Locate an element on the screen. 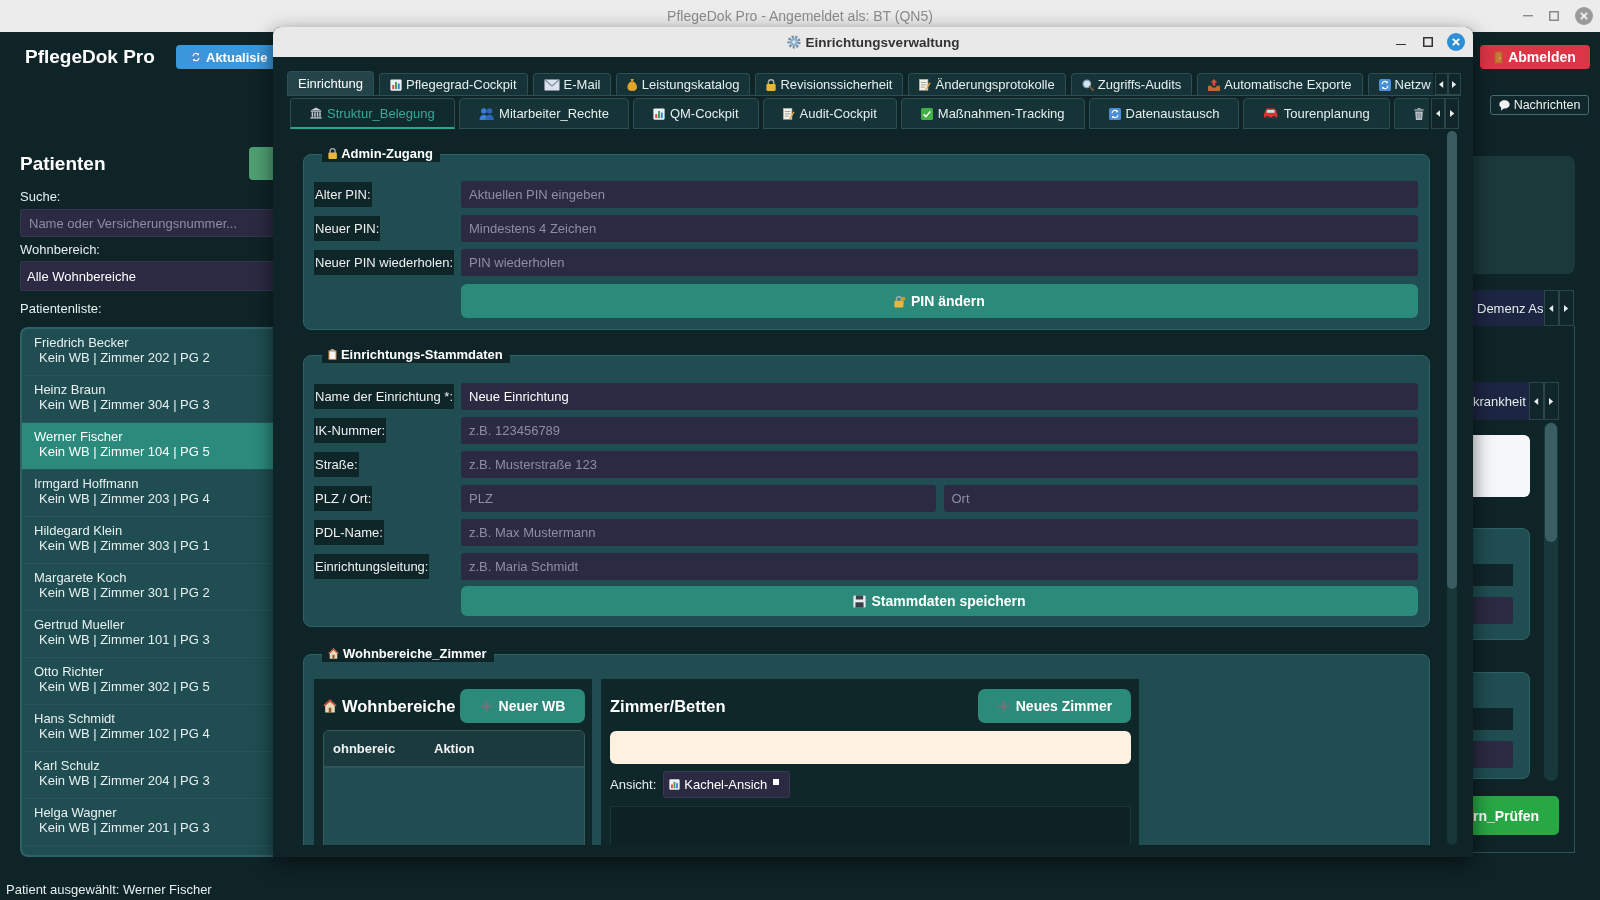  field-label: Wohnbereich: is located at coordinates (60, 249).